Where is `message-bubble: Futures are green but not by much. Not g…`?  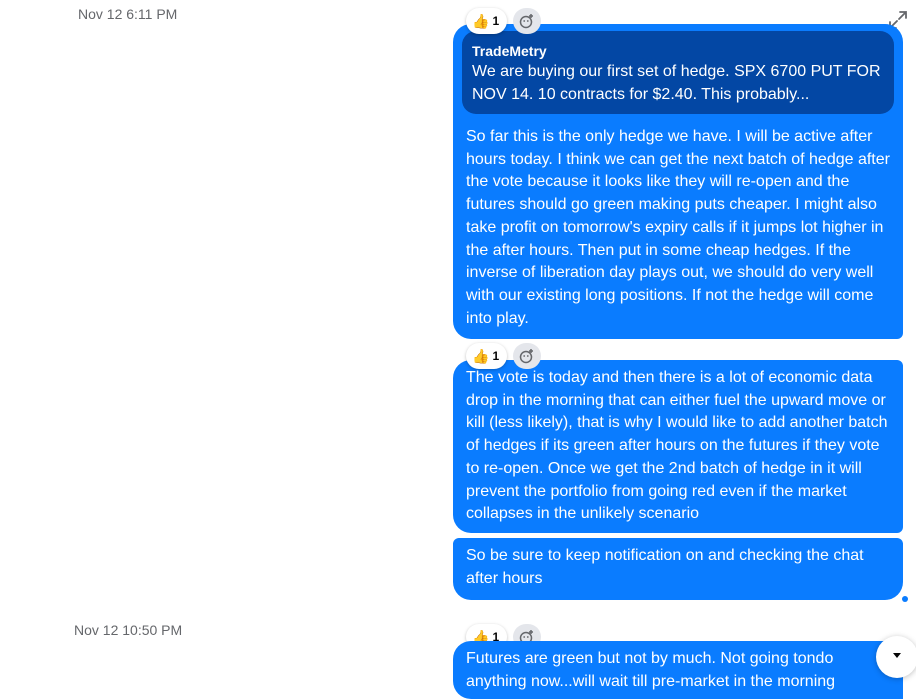
message-bubble: Futures are green but not by much. Not g… is located at coordinates (678, 670).